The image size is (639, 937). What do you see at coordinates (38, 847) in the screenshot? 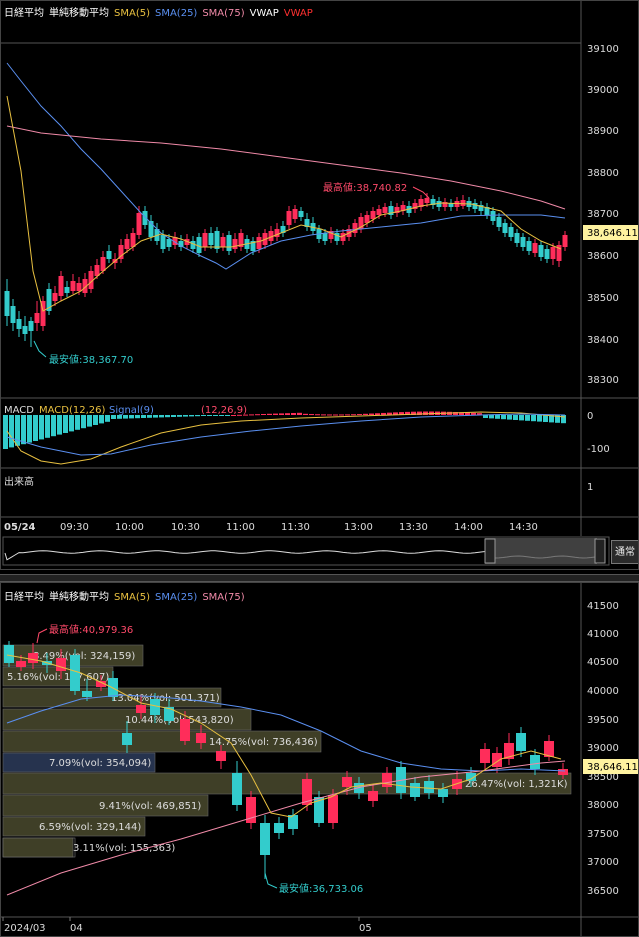
I see `volume-profile-bar-fill` at bounding box center [38, 847].